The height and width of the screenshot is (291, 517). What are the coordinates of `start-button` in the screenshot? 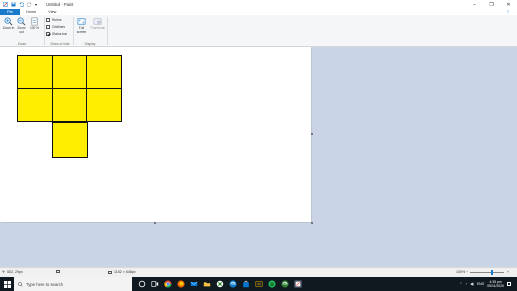 It's located at (7, 284).